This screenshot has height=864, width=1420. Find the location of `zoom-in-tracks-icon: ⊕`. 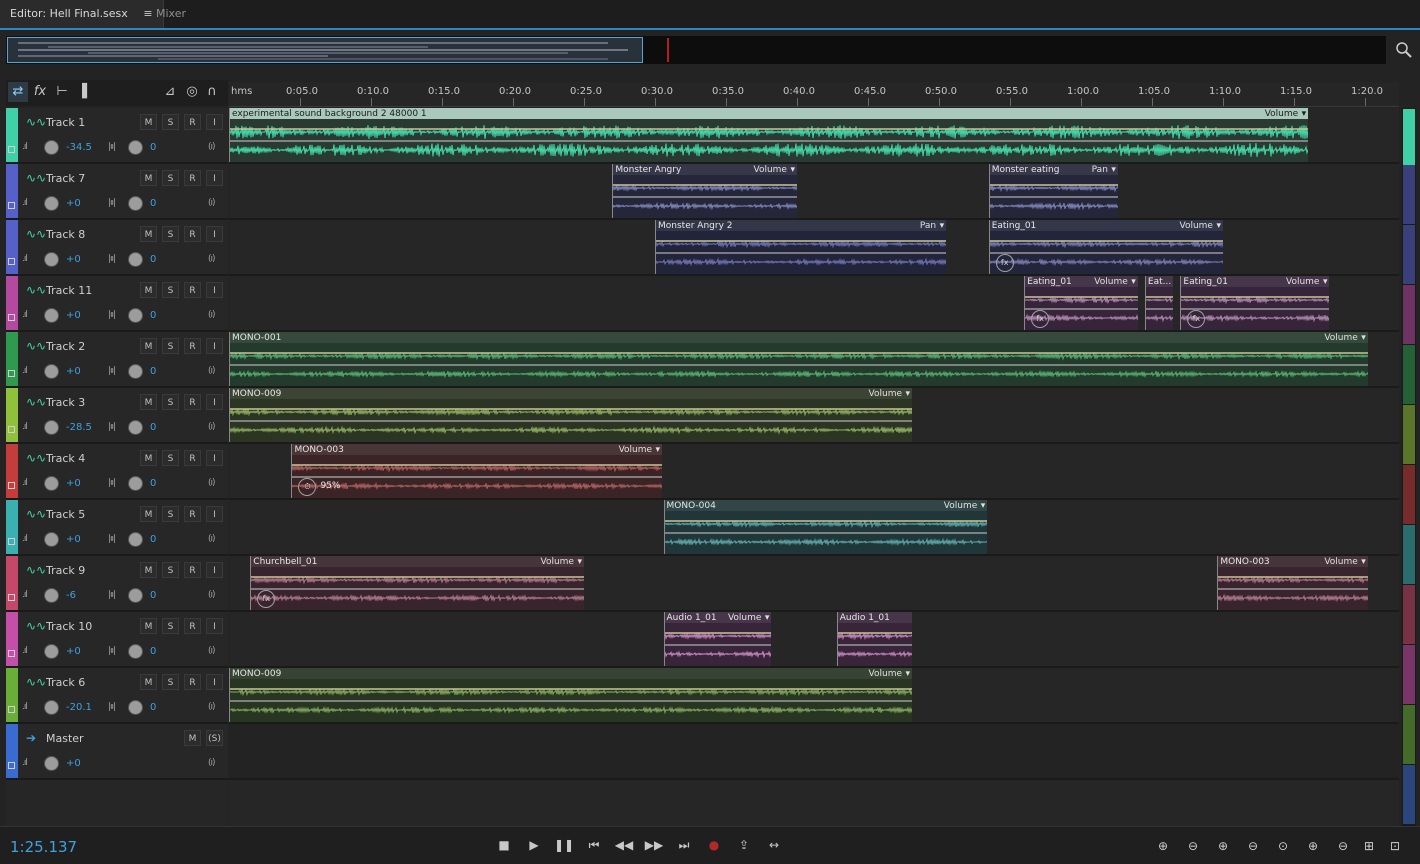

zoom-in-tracks-icon: ⊕ is located at coordinates (1313, 846).